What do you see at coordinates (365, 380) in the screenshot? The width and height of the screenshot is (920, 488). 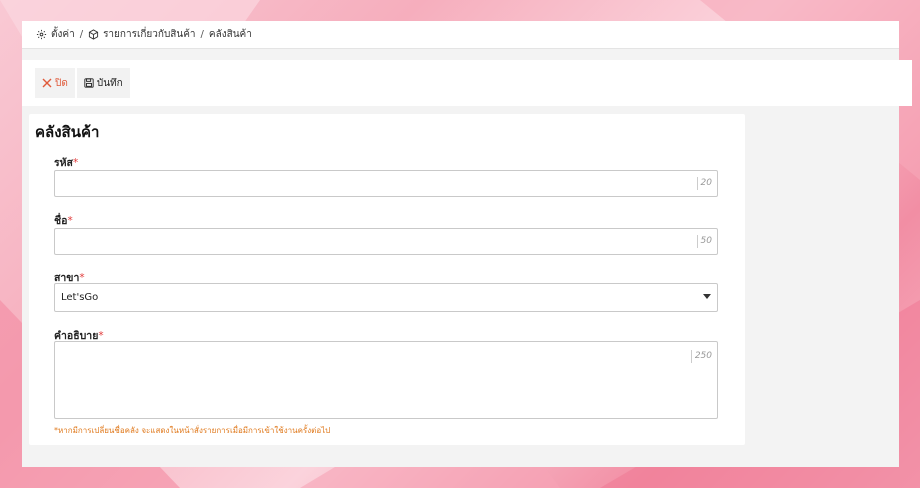 I see `description-textarea` at bounding box center [365, 380].